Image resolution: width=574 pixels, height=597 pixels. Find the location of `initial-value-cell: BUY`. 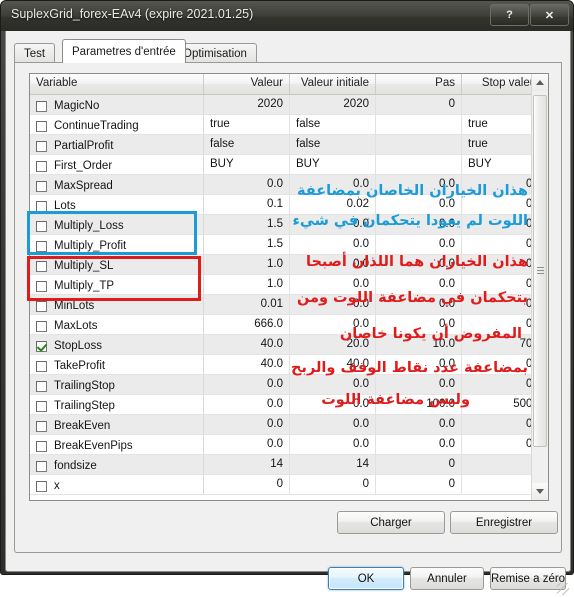

initial-value-cell: BUY is located at coordinates (333, 164).